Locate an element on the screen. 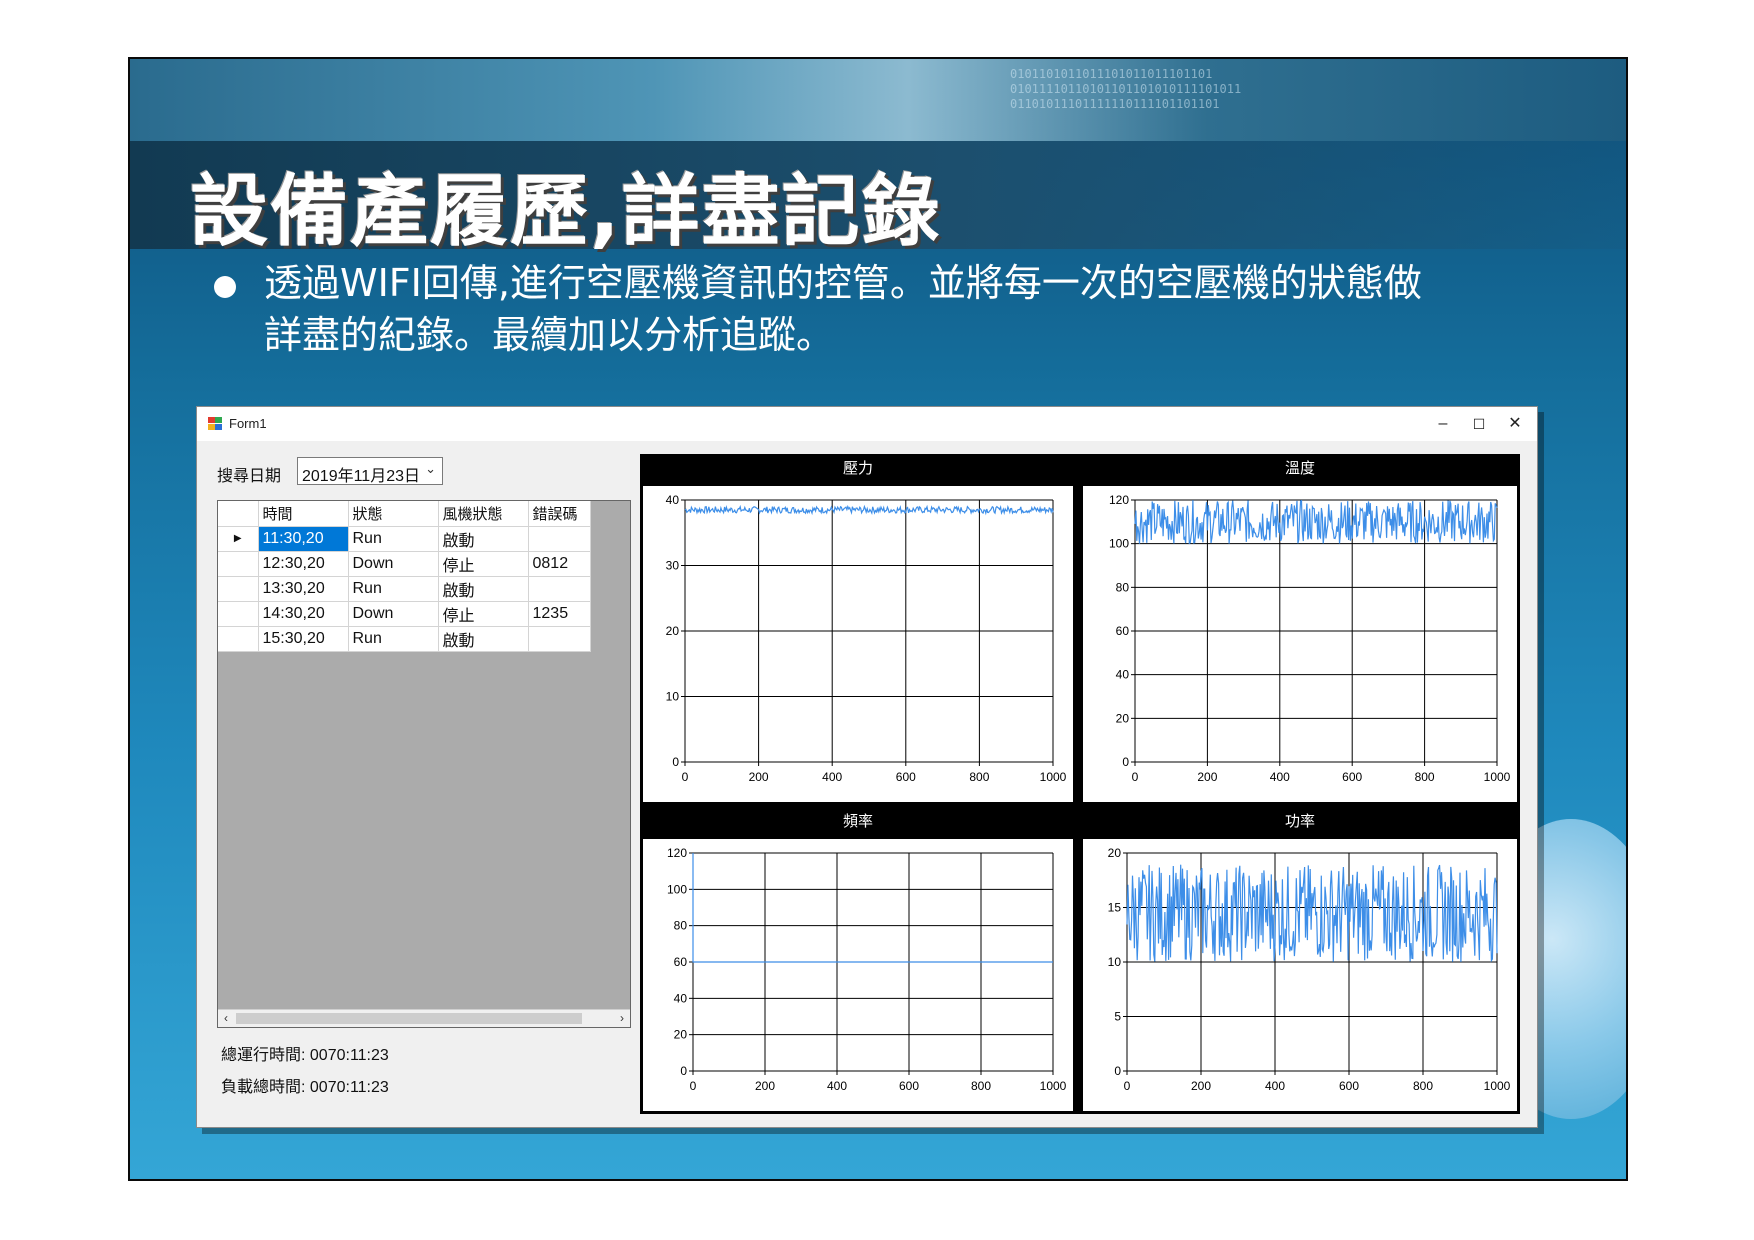  pressure-chart: 0 200 400 600 800 1000 0 10 20 30 40 is located at coordinates (858, 644).